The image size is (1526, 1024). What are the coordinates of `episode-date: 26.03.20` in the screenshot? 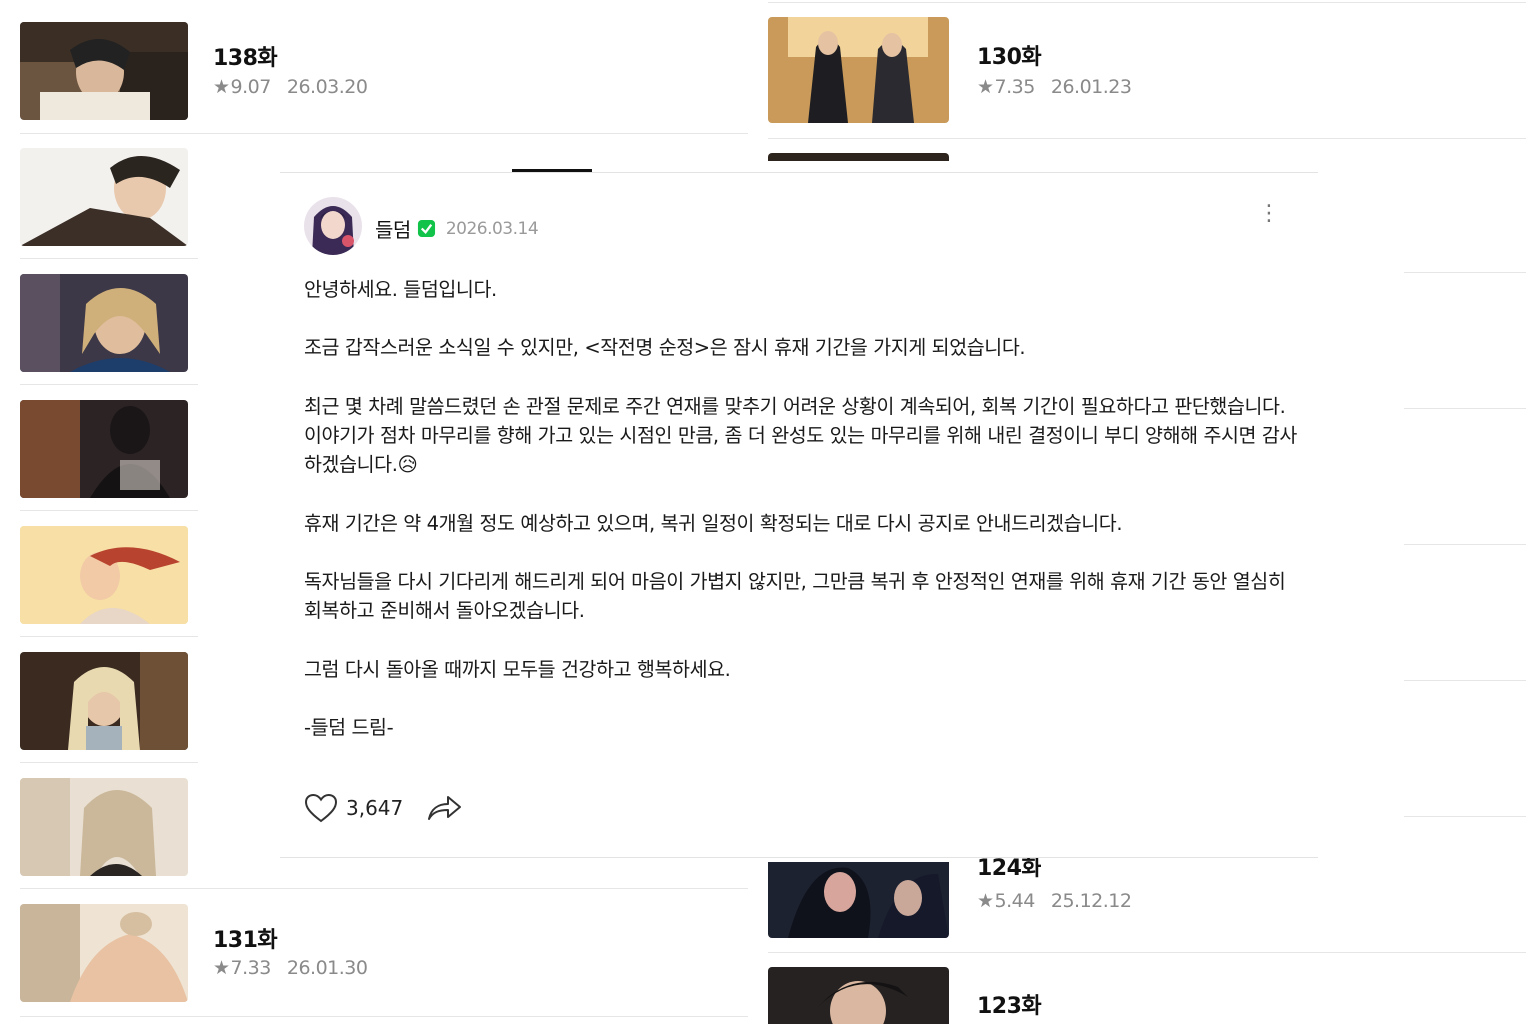 It's located at (327, 87).